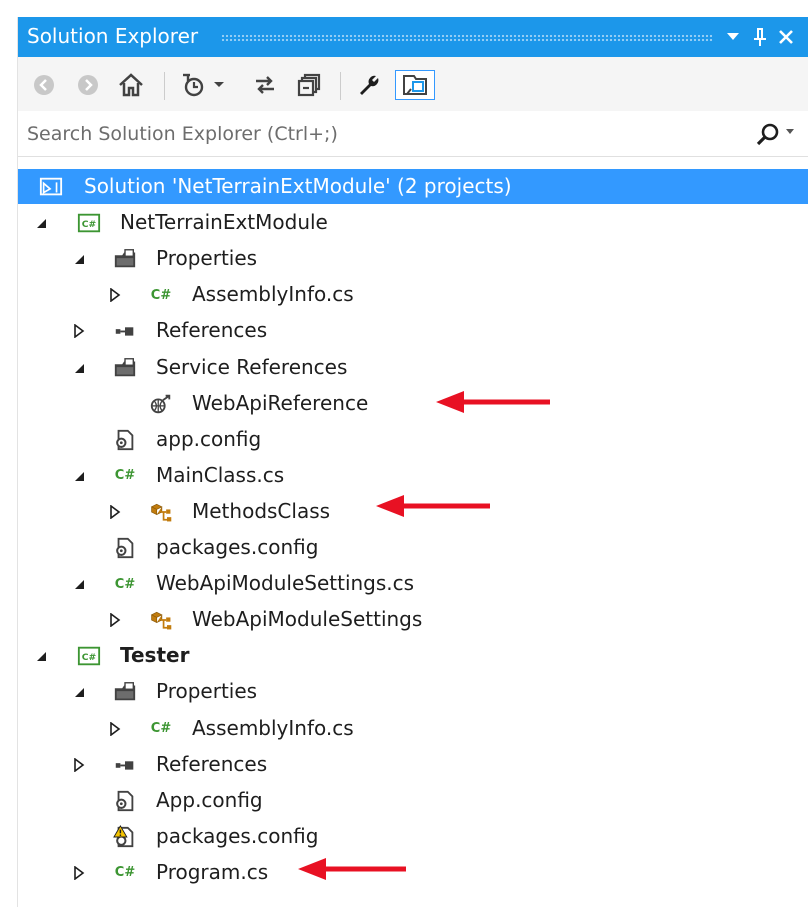  What do you see at coordinates (212, 871) in the screenshot?
I see `tree-item-label: Program.cs` at bounding box center [212, 871].